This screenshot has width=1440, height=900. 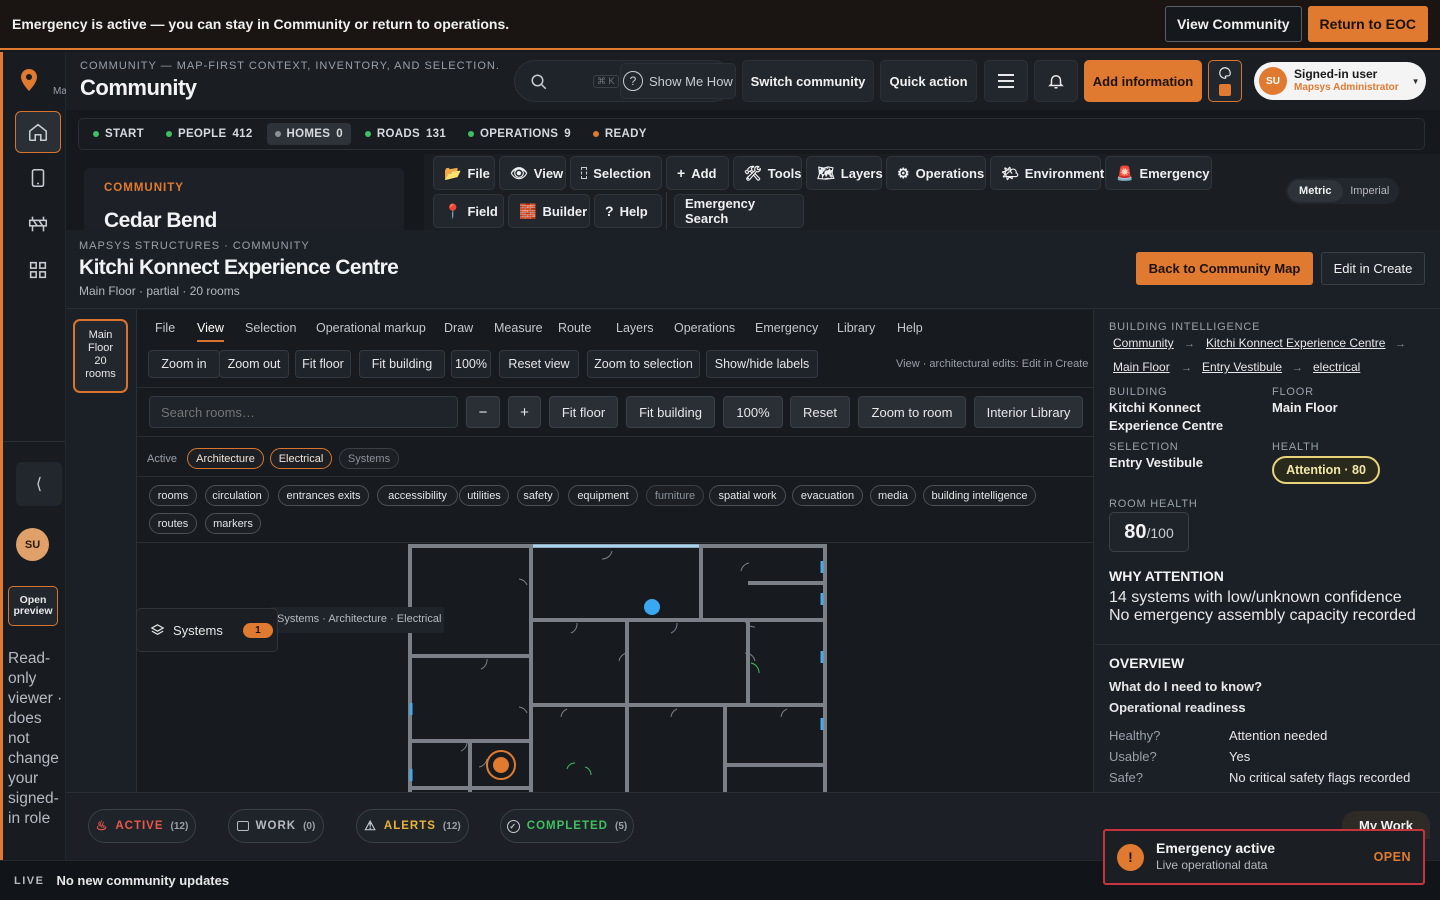 I want to click on status-item-ready: READY, so click(x=620, y=134).